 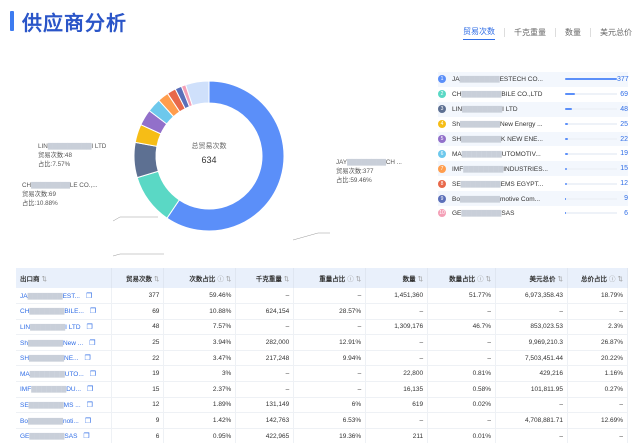 I want to click on rank-badge: 5, so click(x=442, y=139).